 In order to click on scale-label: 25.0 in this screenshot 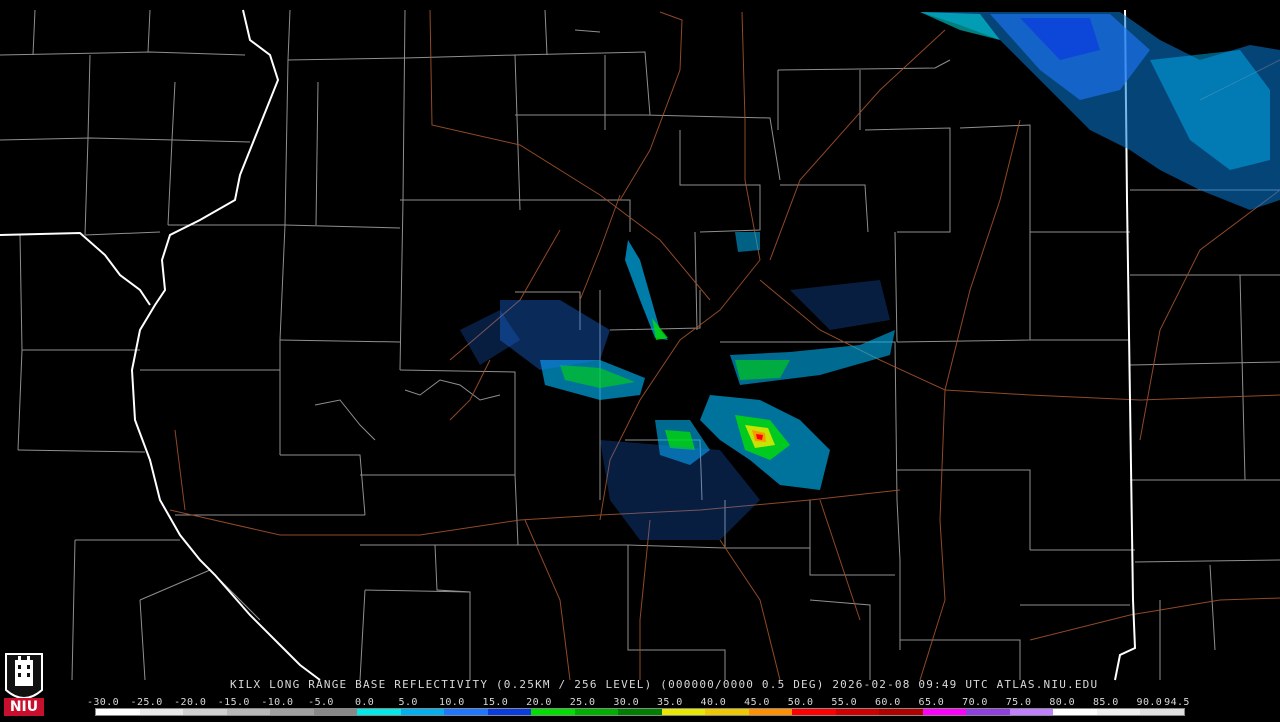, I will do `click(582, 702)`.